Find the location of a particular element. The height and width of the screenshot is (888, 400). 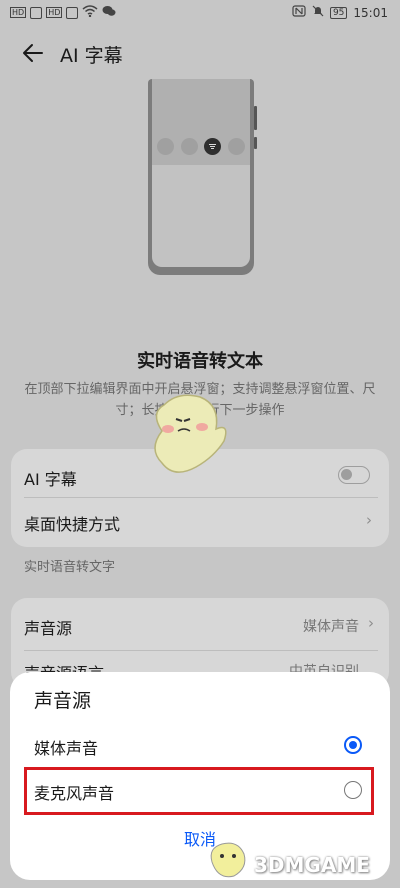

section-header: 实时语音转文字 is located at coordinates (70, 567).